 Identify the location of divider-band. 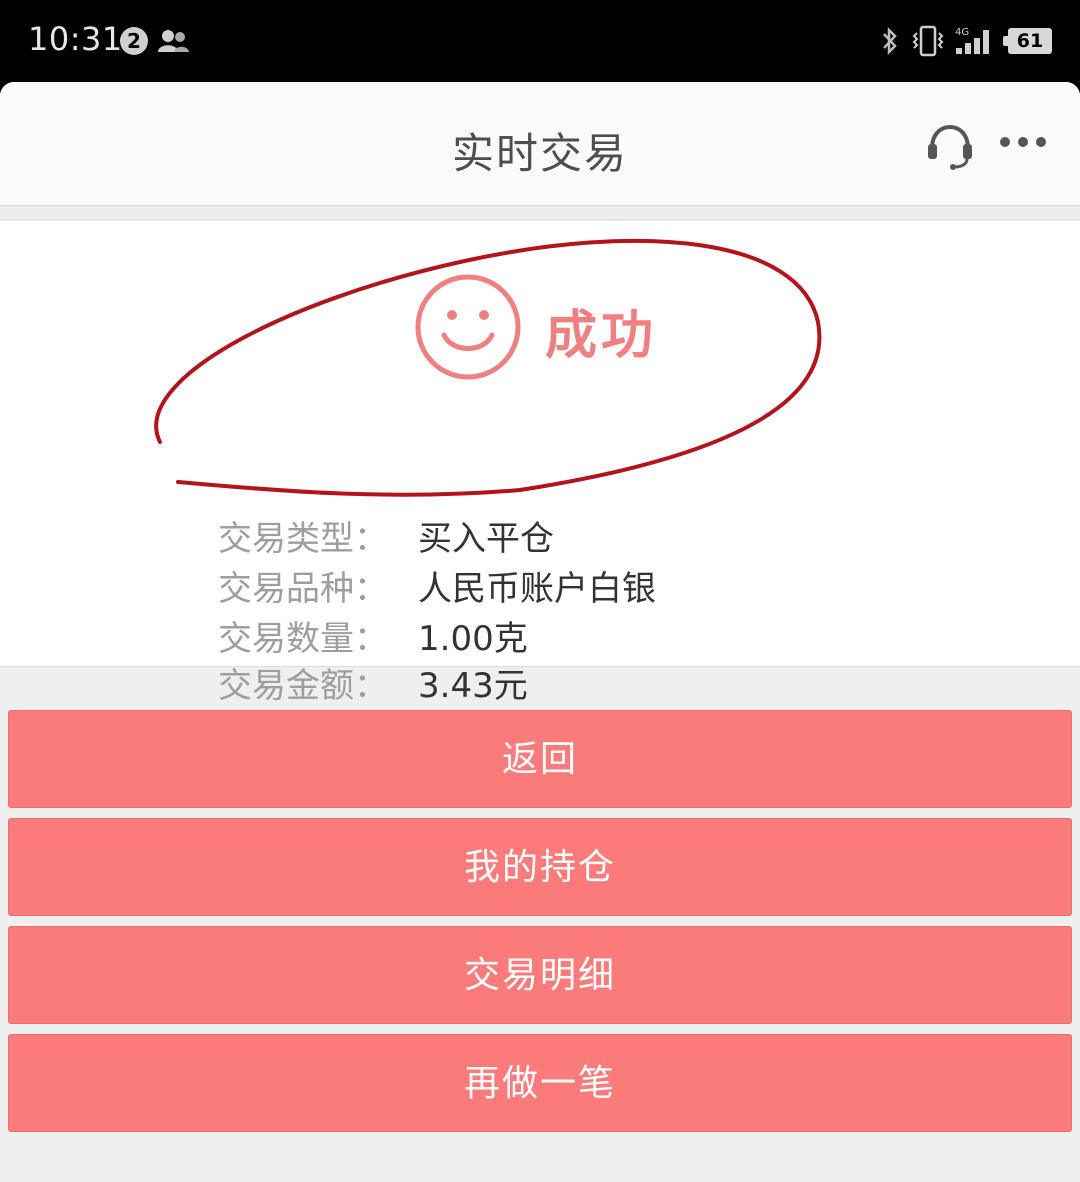
(540, 213).